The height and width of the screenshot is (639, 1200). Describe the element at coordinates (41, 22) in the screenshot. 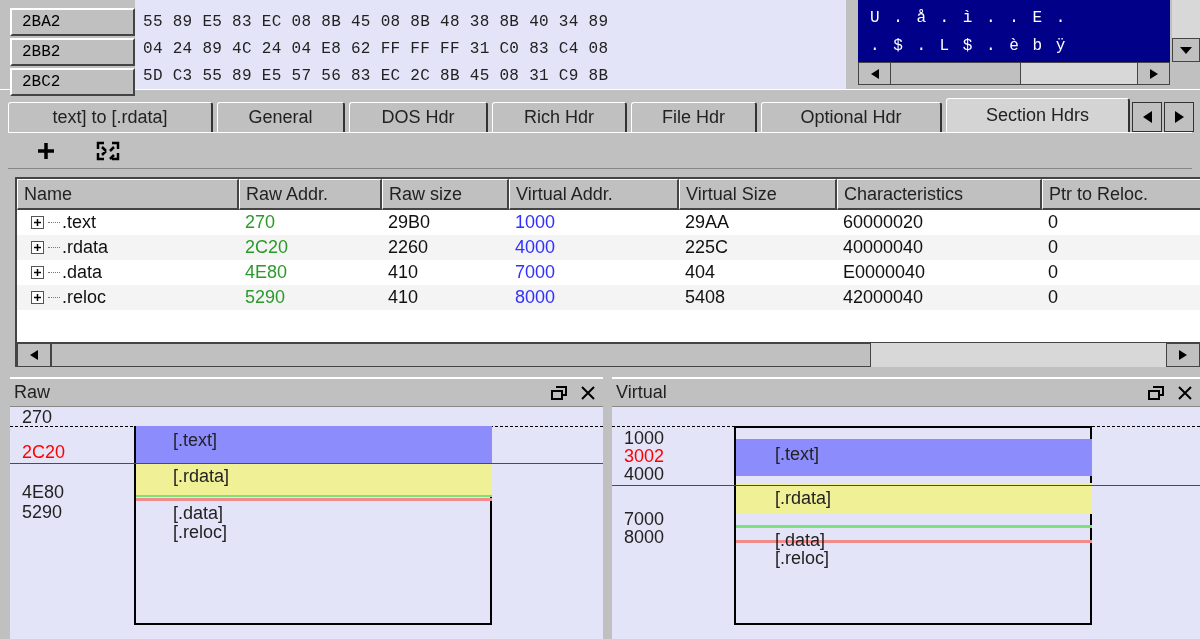

I see `row-offset: 2BA2` at that location.